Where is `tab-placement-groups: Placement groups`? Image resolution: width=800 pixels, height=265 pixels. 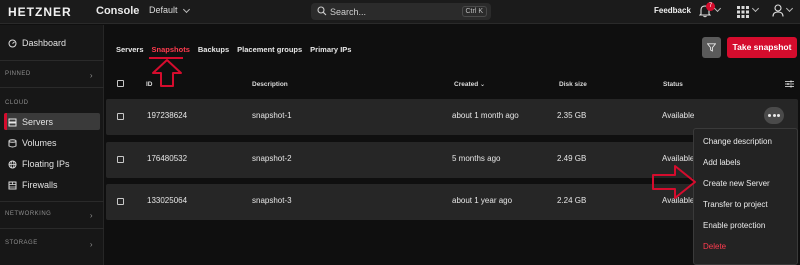
tab-placement-groups: Placement groups is located at coordinates (269, 49).